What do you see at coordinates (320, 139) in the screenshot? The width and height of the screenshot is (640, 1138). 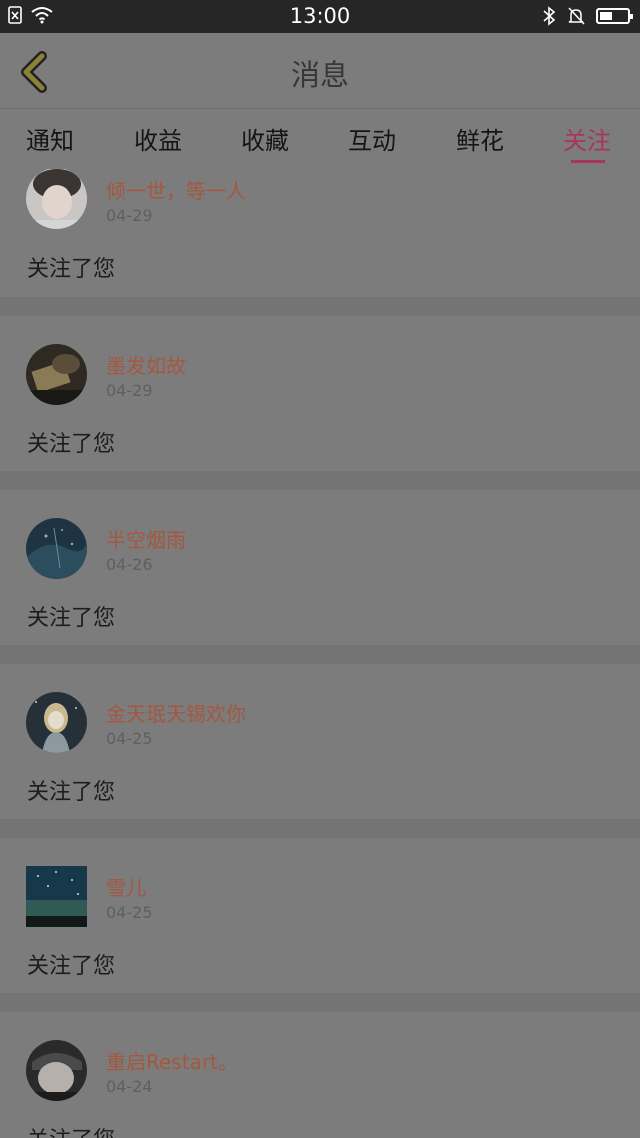 I see `tab-bar: 通知 收益 收藏 互动 鲜花 关注` at bounding box center [320, 139].